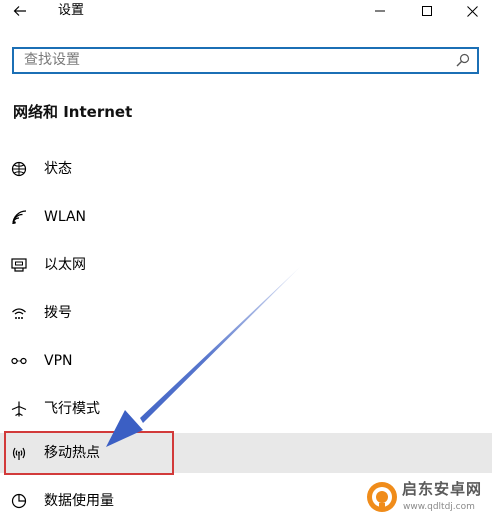  I want to click on data-usage-icon, so click(19, 501).